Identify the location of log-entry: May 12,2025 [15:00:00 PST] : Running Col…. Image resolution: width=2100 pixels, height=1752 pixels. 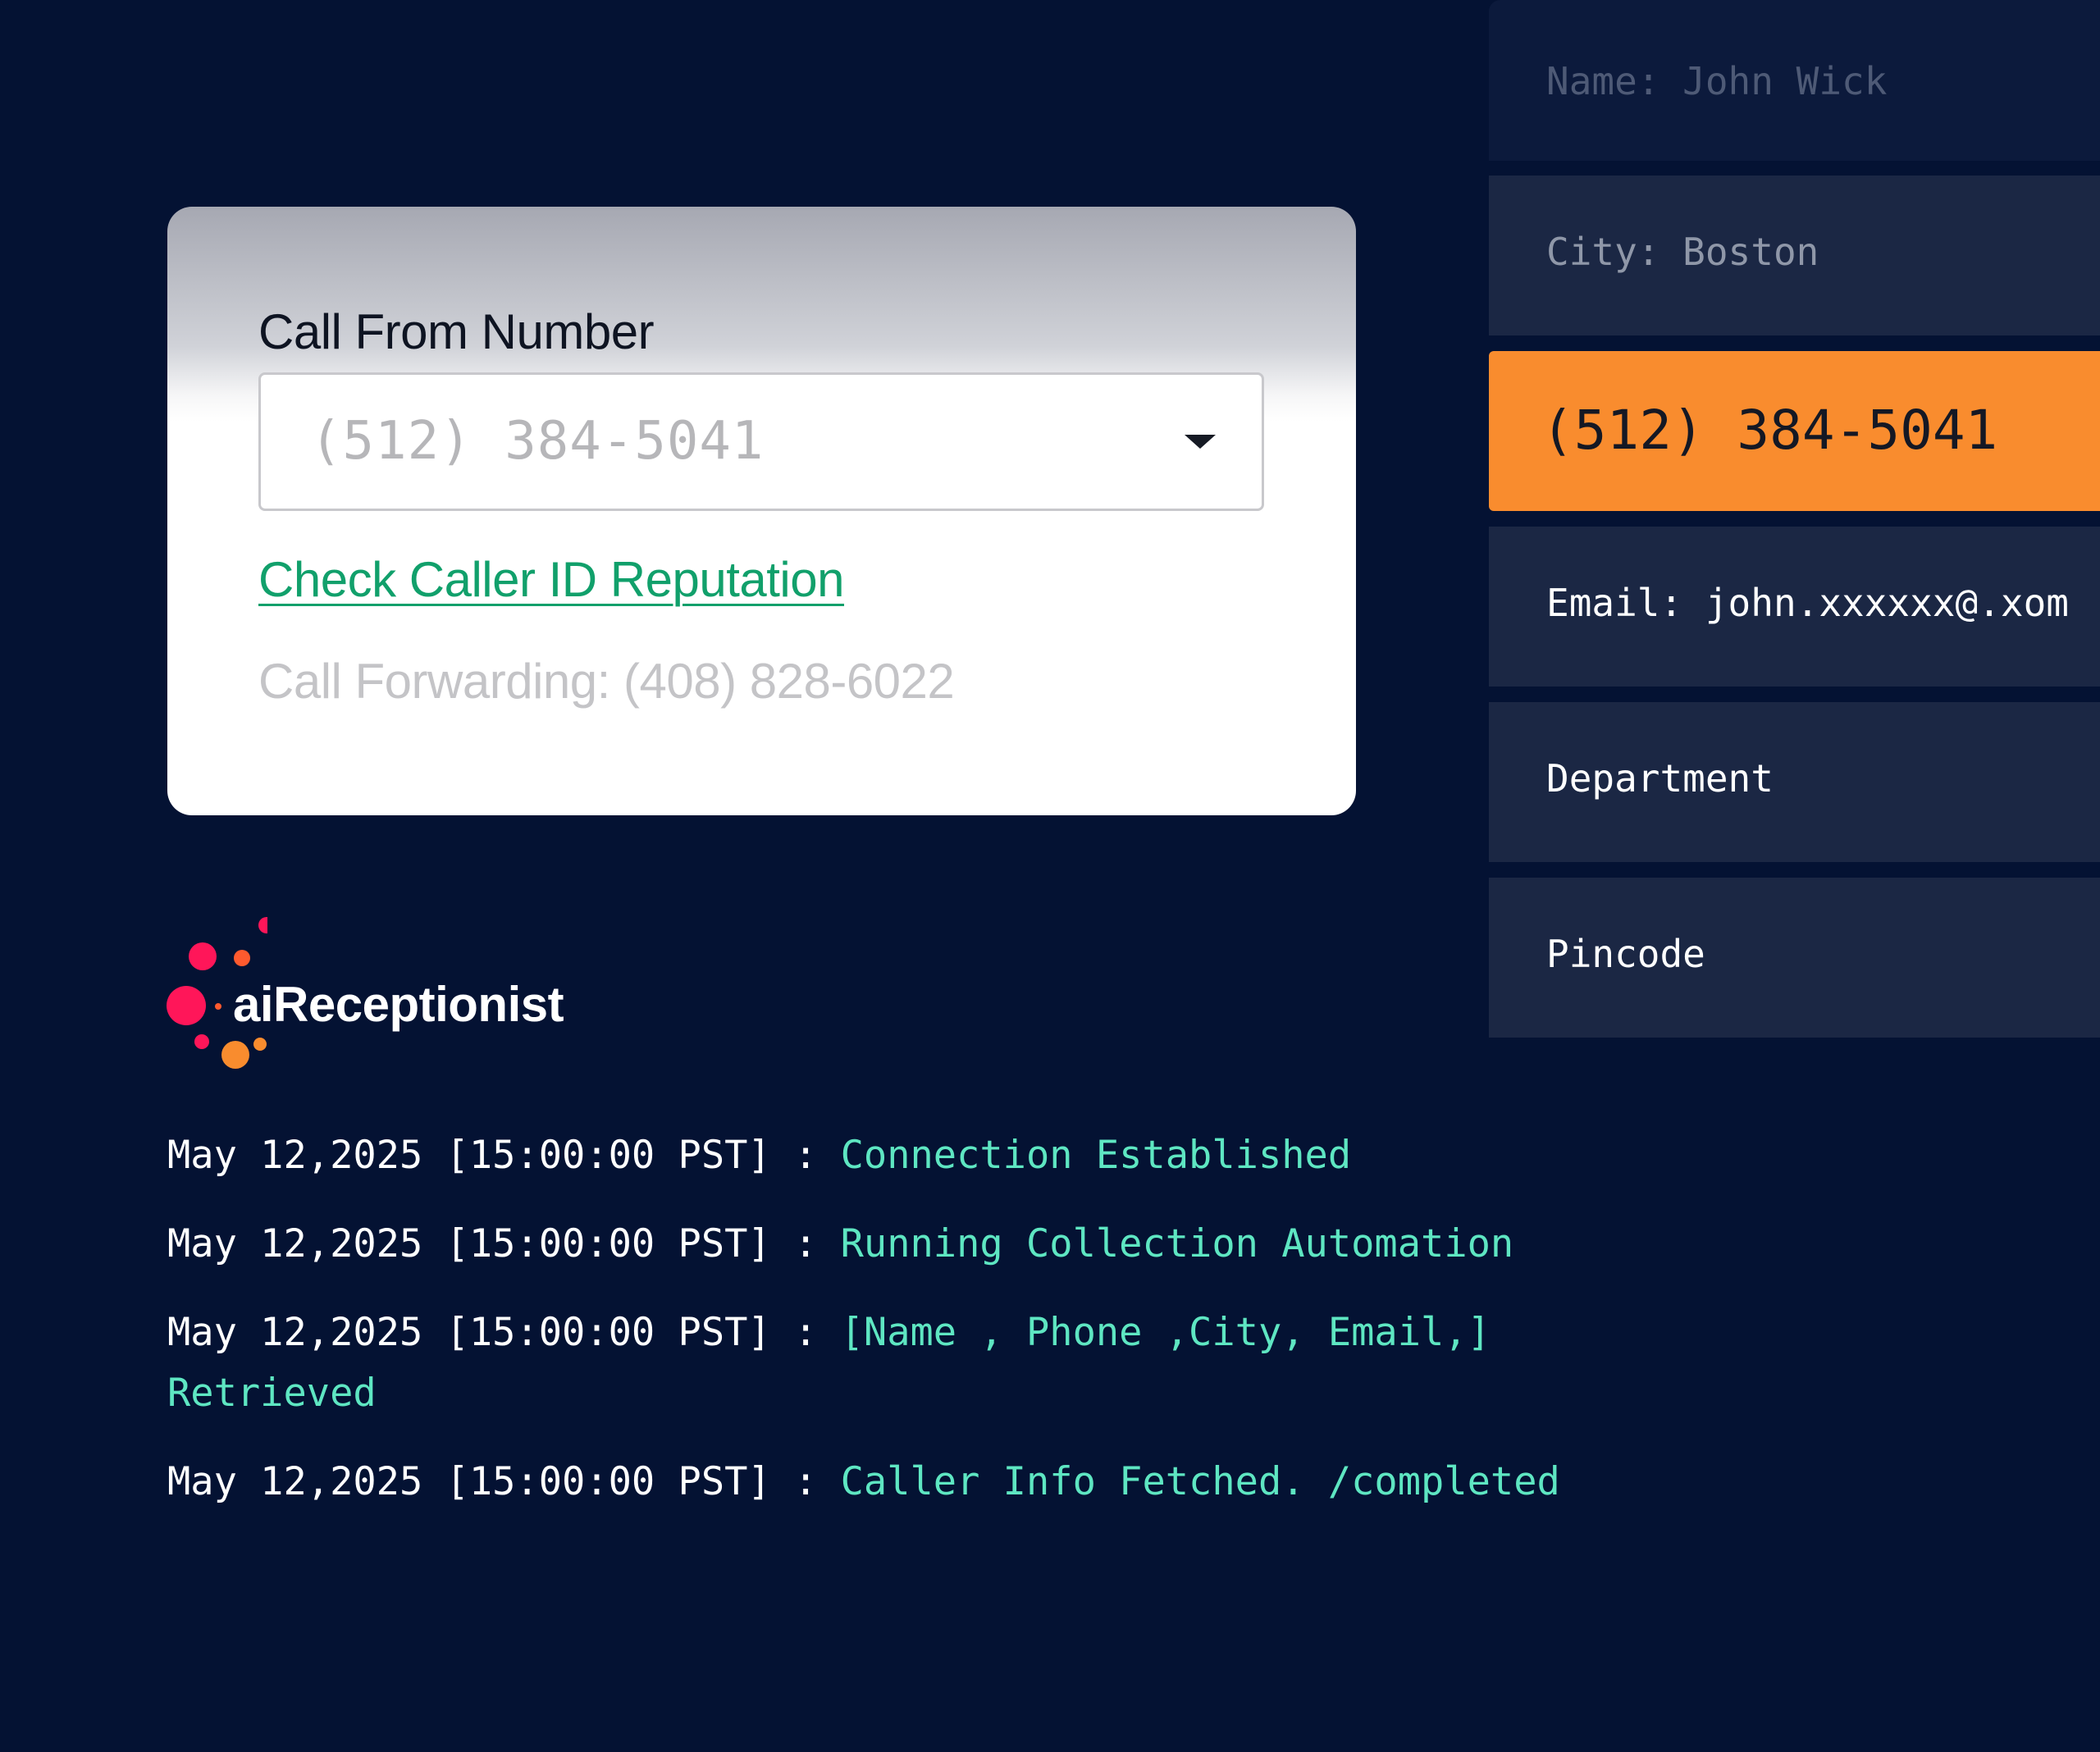
(865, 1244).